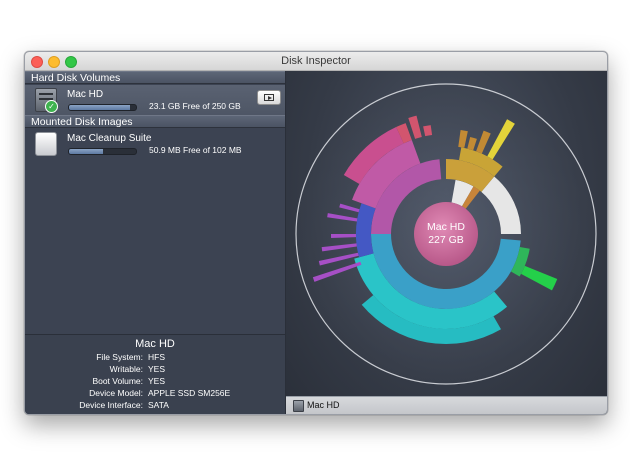  I want to click on info-row-device-interface: Device Interface: SATA, so click(155, 406).